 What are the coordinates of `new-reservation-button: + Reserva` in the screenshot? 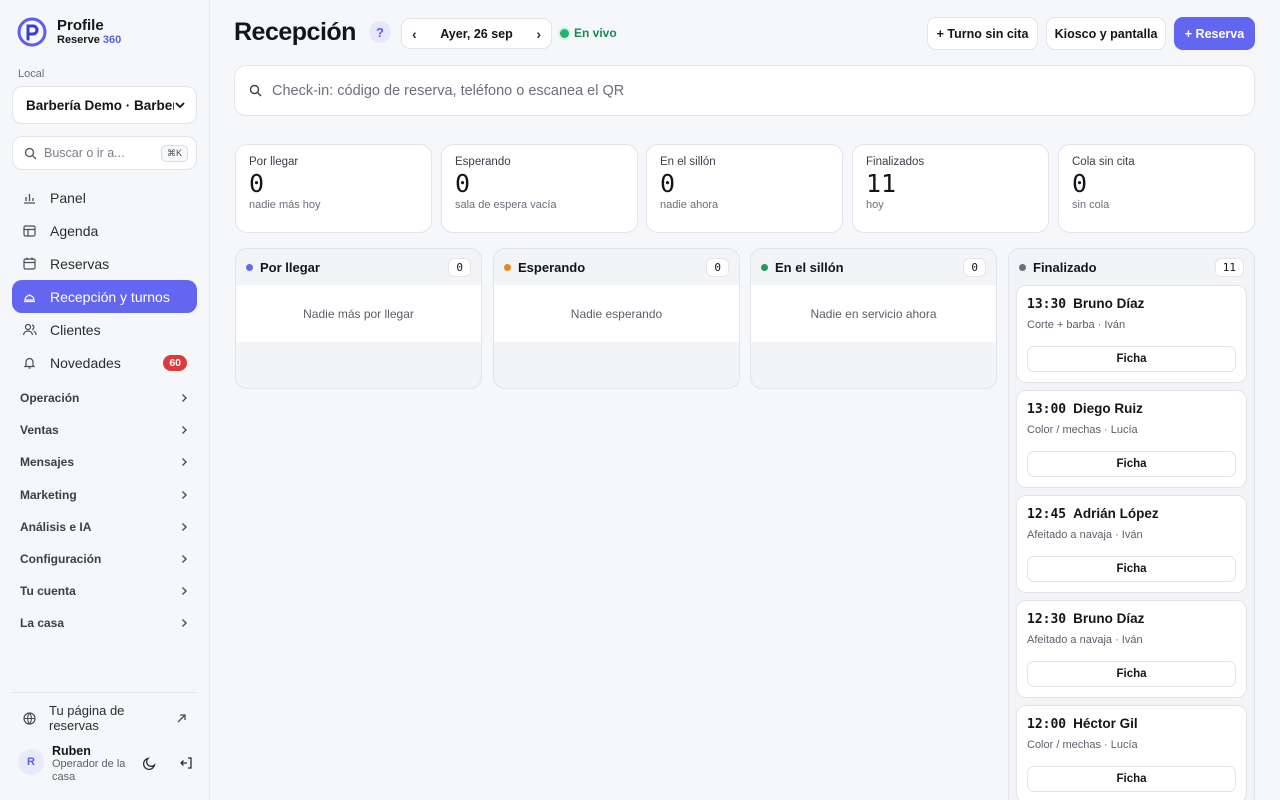 It's located at (1214, 33).